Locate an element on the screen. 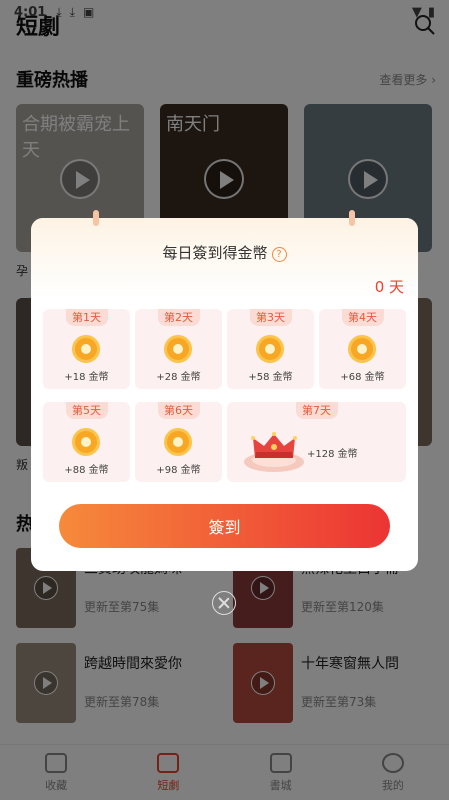  checkin-days-count: 0 天 is located at coordinates (389, 287).